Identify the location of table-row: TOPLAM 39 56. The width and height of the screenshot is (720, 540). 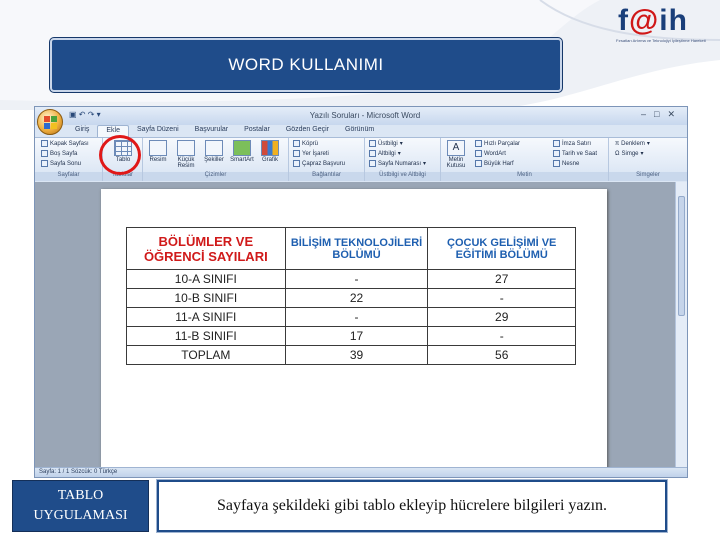
(351, 355).